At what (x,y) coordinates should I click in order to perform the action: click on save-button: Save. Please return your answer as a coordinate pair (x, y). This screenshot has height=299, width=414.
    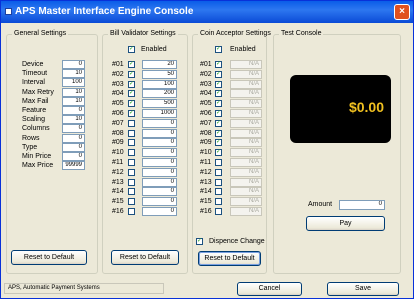
    Looking at the image, I should click on (363, 289).